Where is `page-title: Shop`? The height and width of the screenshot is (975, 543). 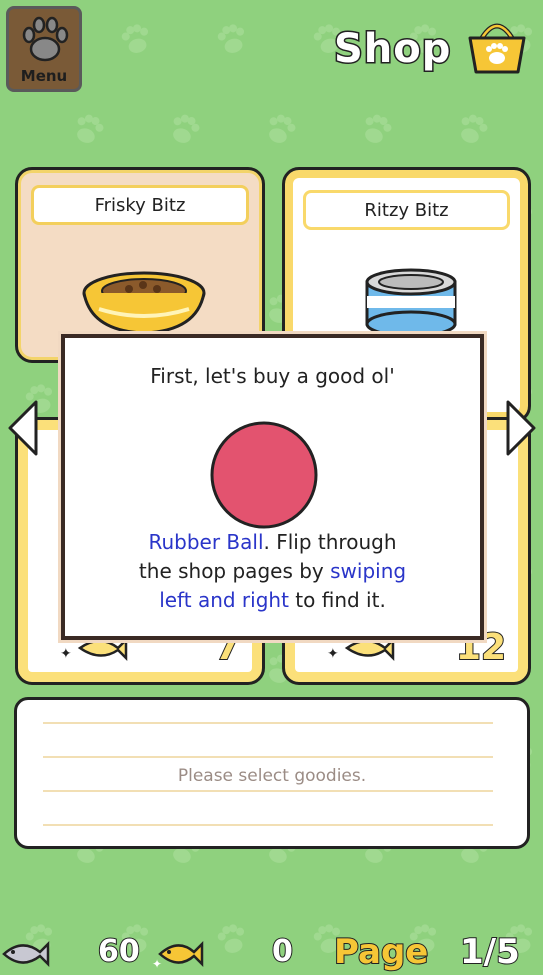 page-title: Shop is located at coordinates (392, 49).